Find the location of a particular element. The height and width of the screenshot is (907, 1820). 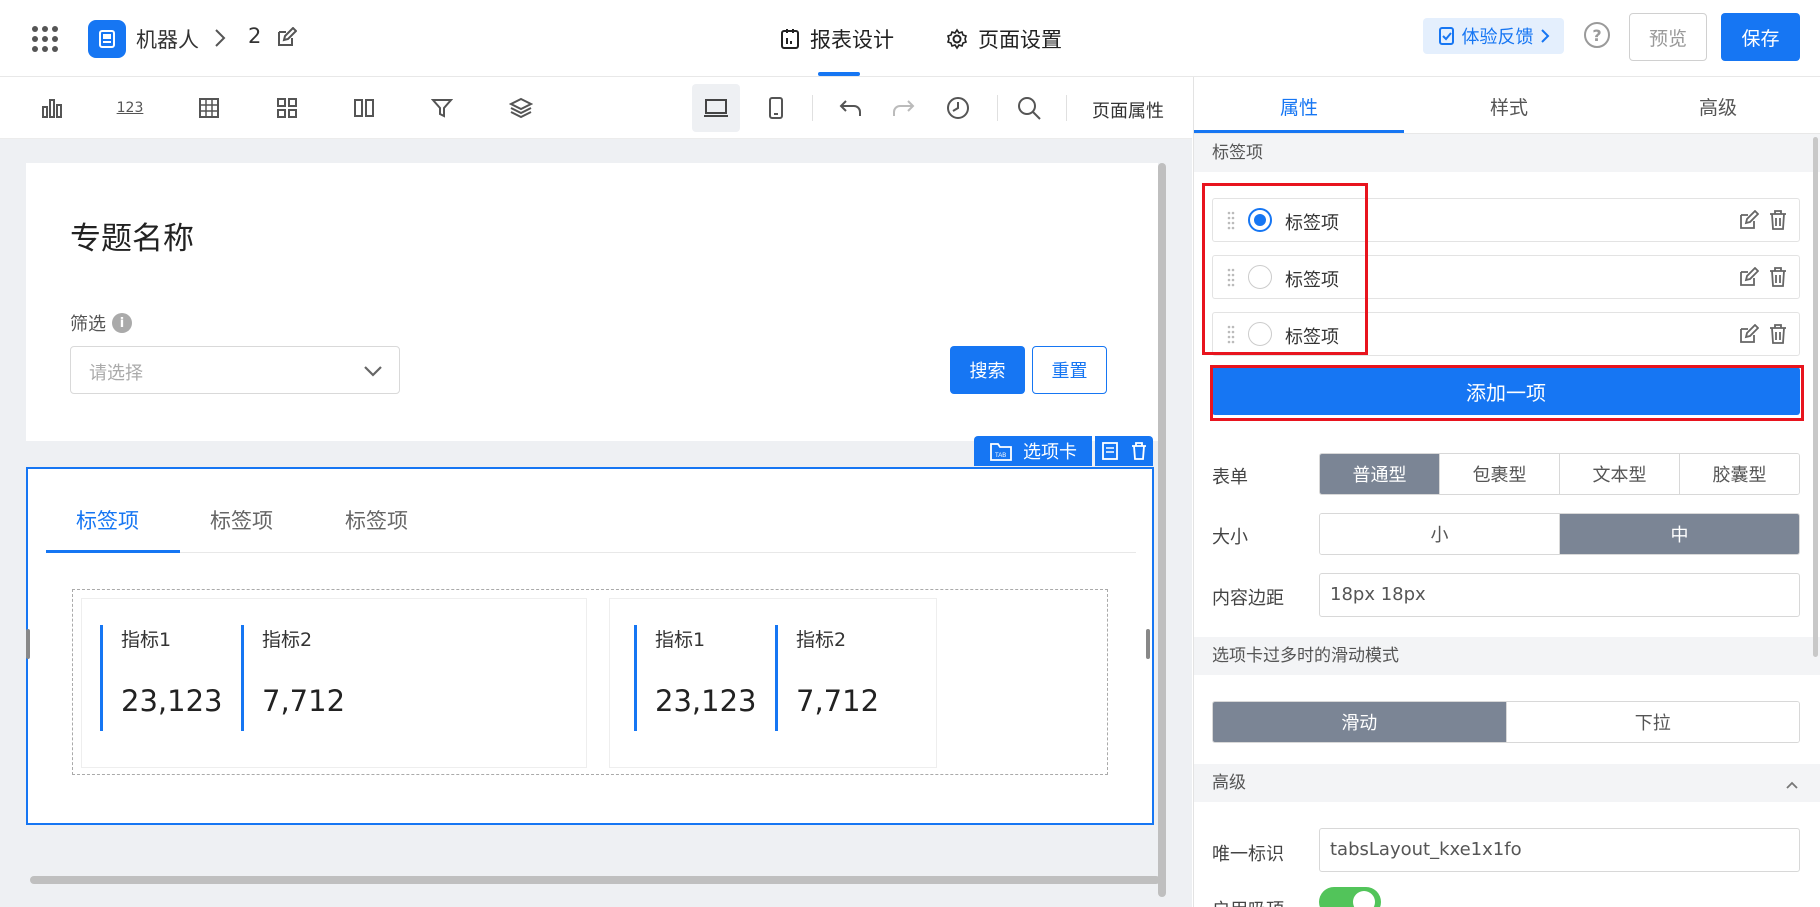

resize-handle-right is located at coordinates (1148, 644).